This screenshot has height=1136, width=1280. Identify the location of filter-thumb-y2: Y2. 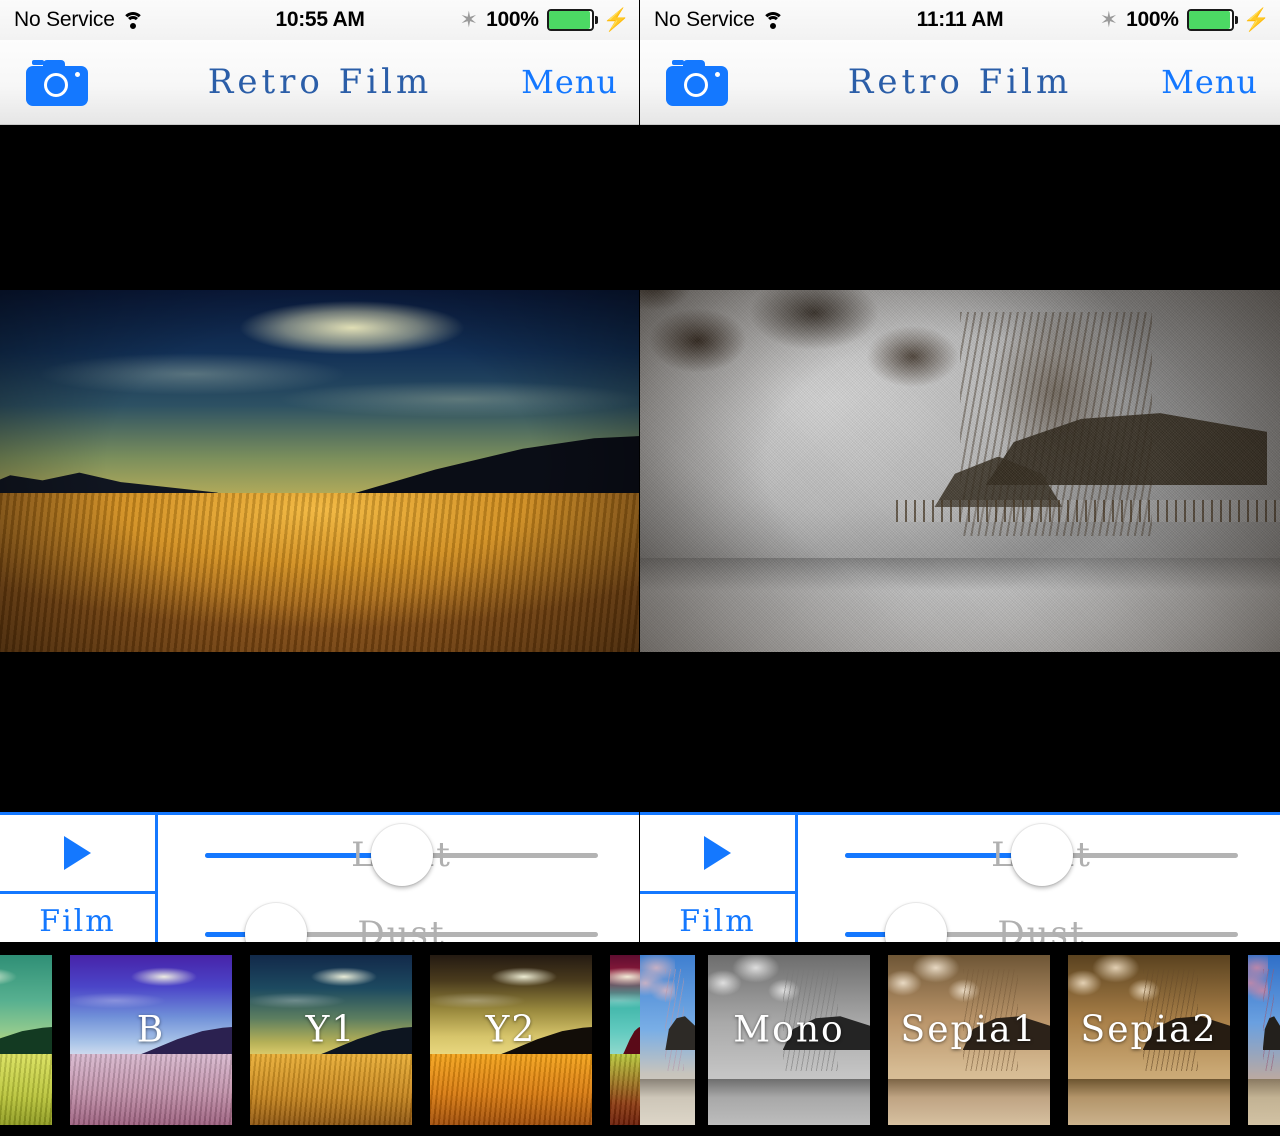
(511, 1040).